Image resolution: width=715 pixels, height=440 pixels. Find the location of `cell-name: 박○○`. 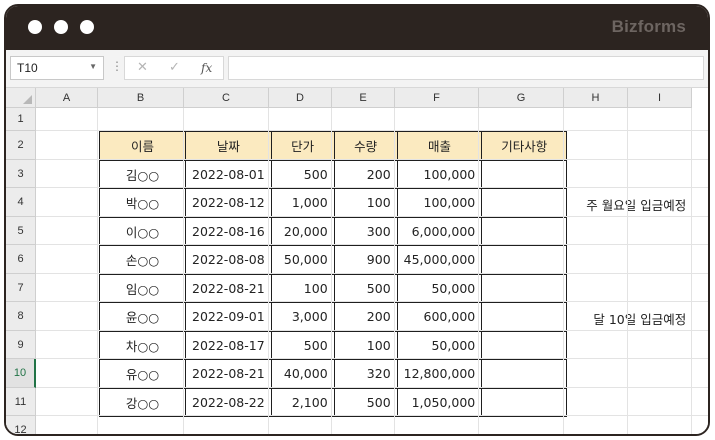

cell-name: 박○○ is located at coordinates (142, 203).